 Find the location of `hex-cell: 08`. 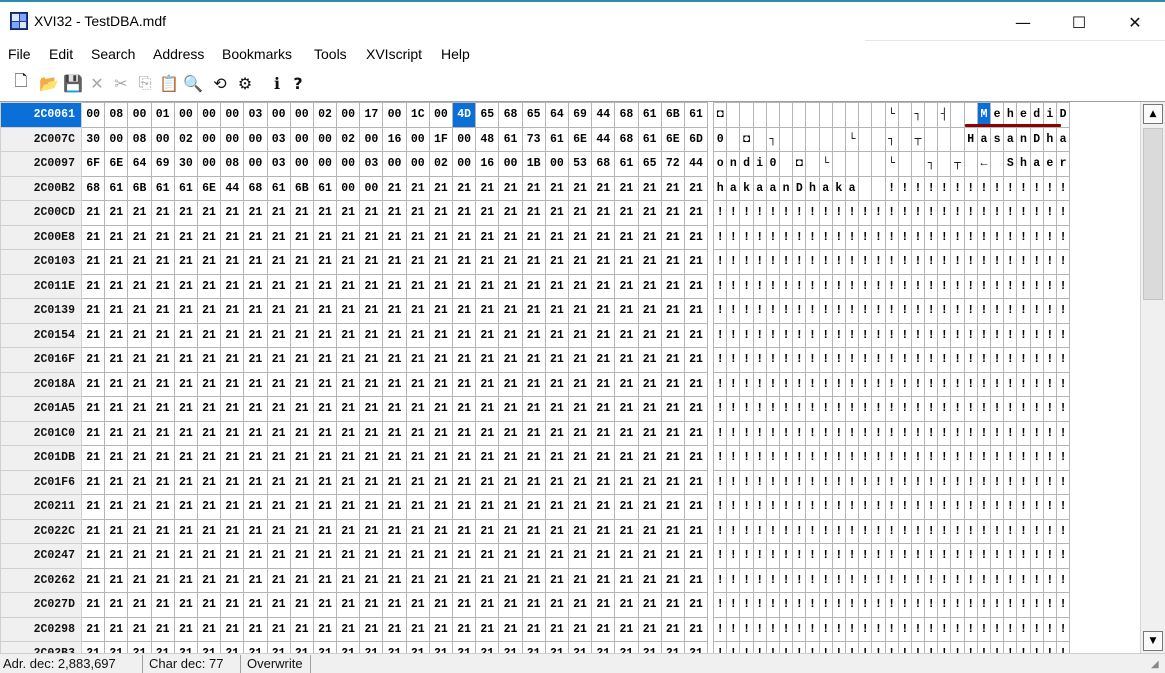

hex-cell: 08 is located at coordinates (232, 164).